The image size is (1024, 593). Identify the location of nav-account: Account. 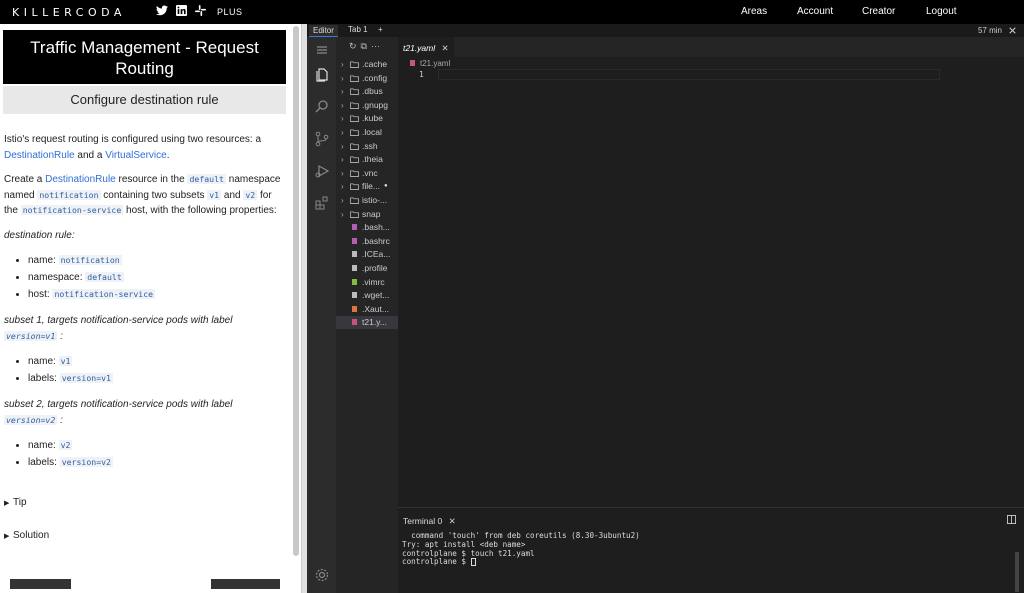
(815, 11).